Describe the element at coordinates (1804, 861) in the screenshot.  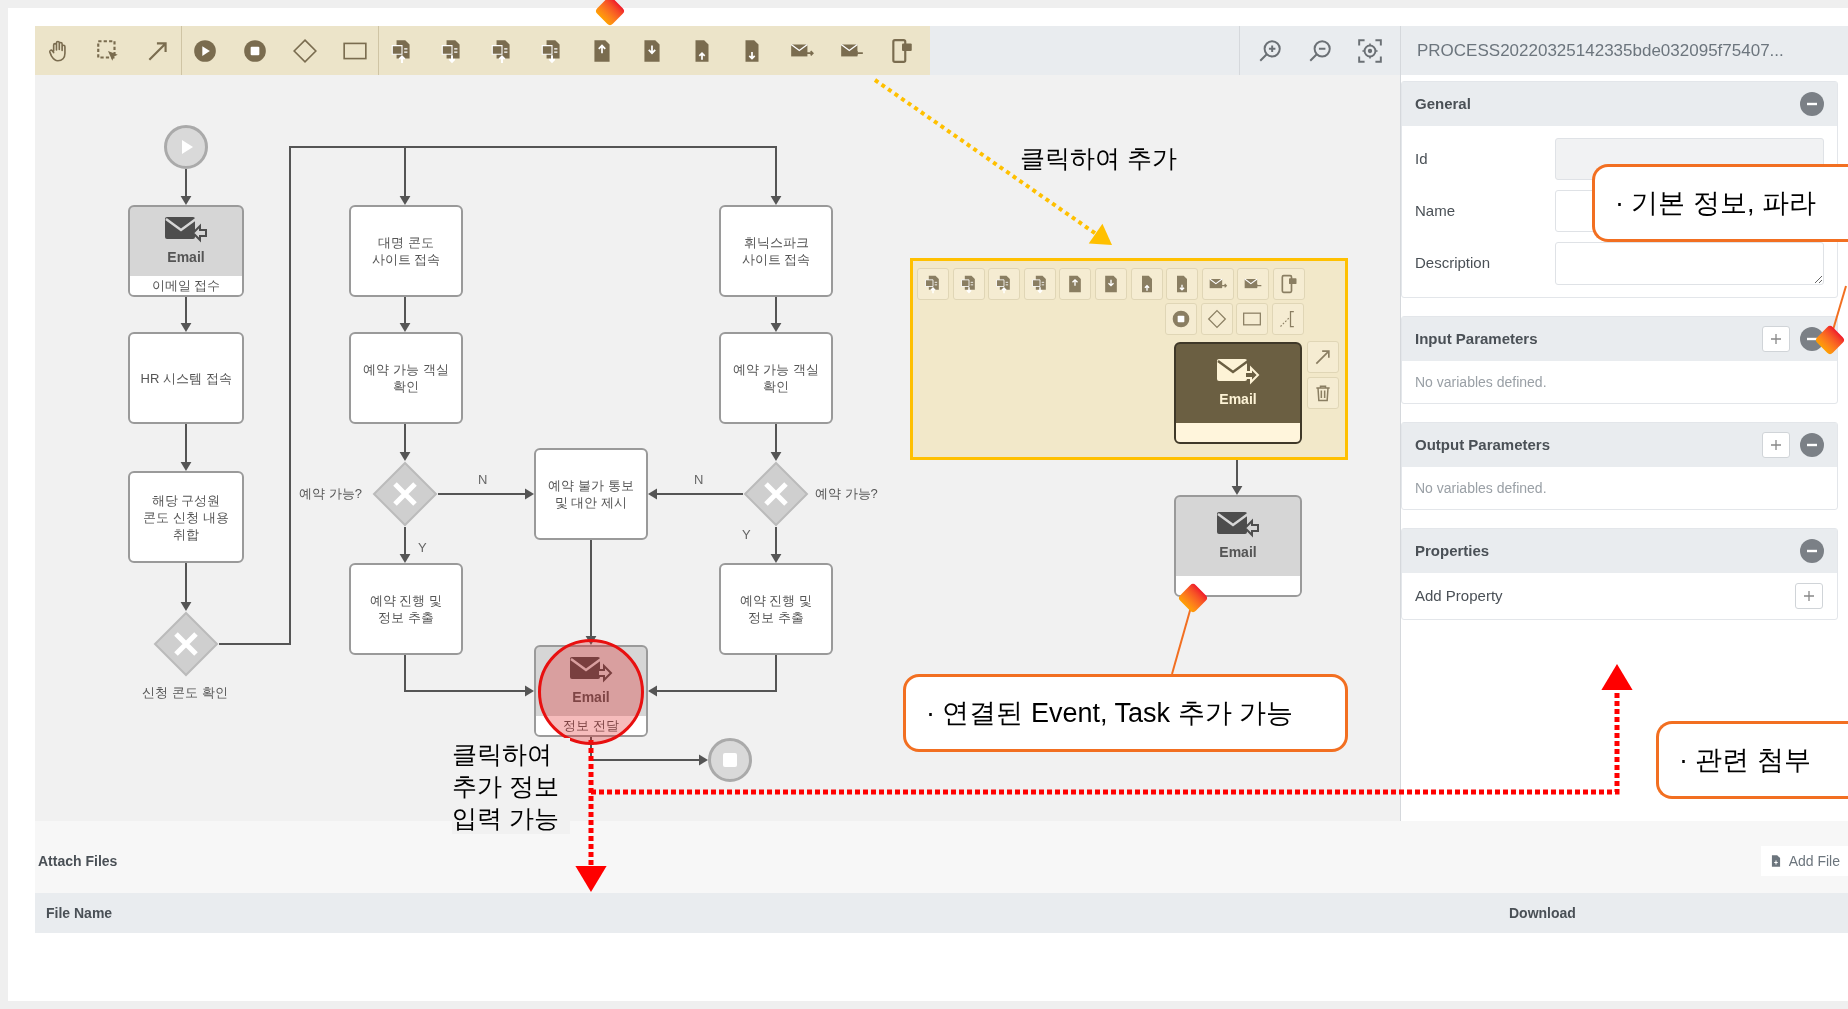
I see `add-file-button: Add File` at that location.